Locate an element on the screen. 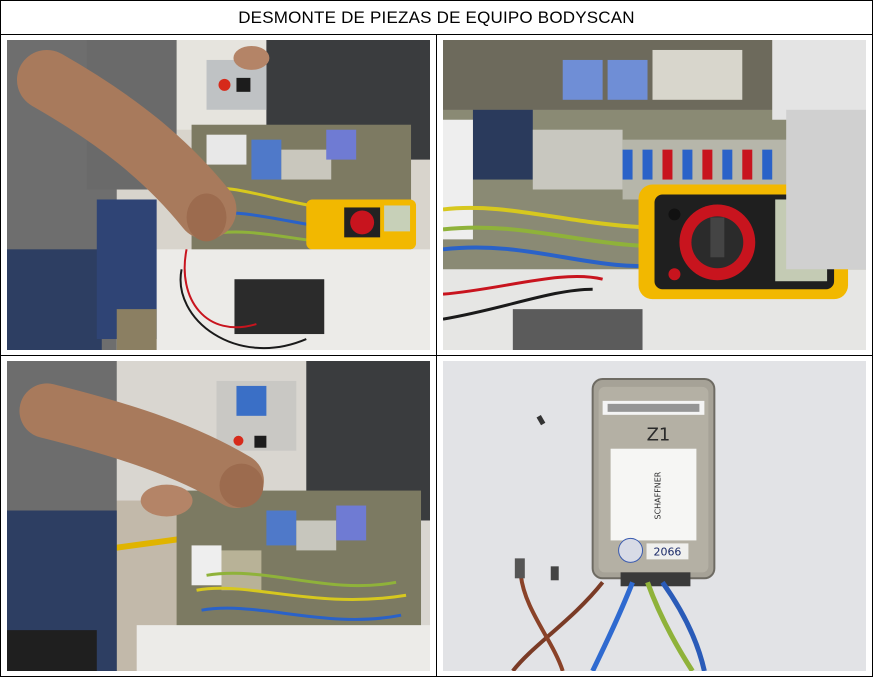 The width and height of the screenshot is (874, 679). sticker-number: 2066 is located at coordinates (668, 551).